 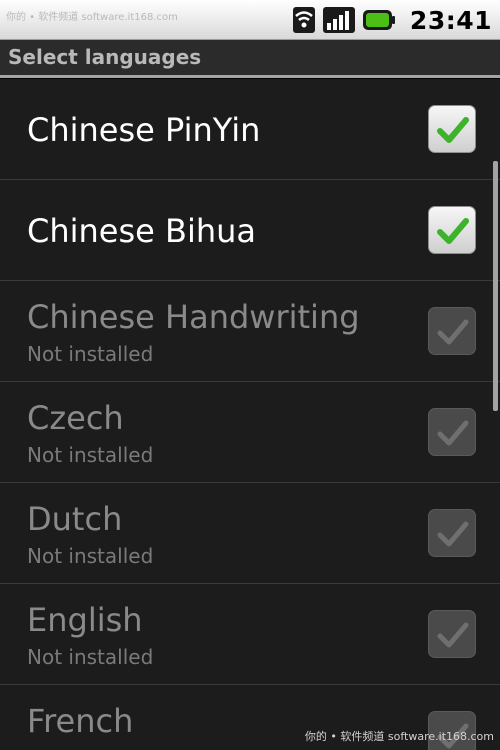 What do you see at coordinates (339, 20) in the screenshot?
I see `signal-icon` at bounding box center [339, 20].